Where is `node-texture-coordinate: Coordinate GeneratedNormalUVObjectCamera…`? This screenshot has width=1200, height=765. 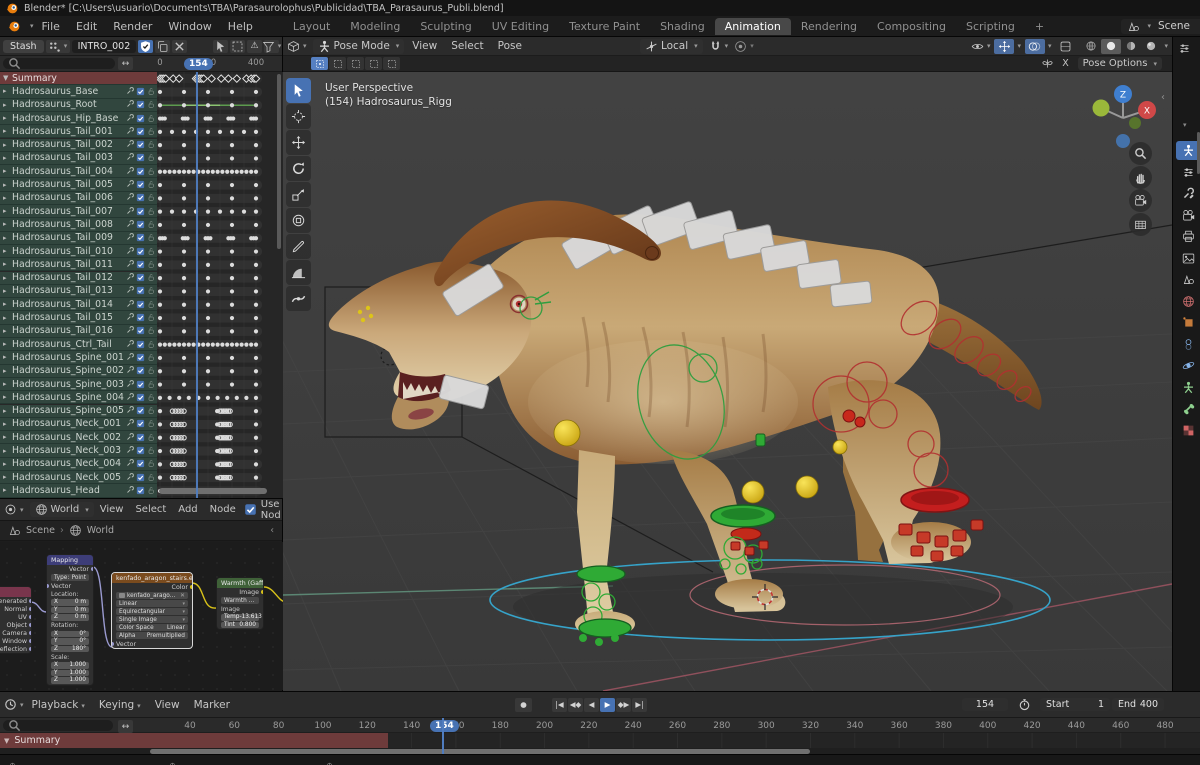
node-texture-coordinate: Coordinate GeneratedNormalUVObjectCamera… is located at coordinates (16, 620).